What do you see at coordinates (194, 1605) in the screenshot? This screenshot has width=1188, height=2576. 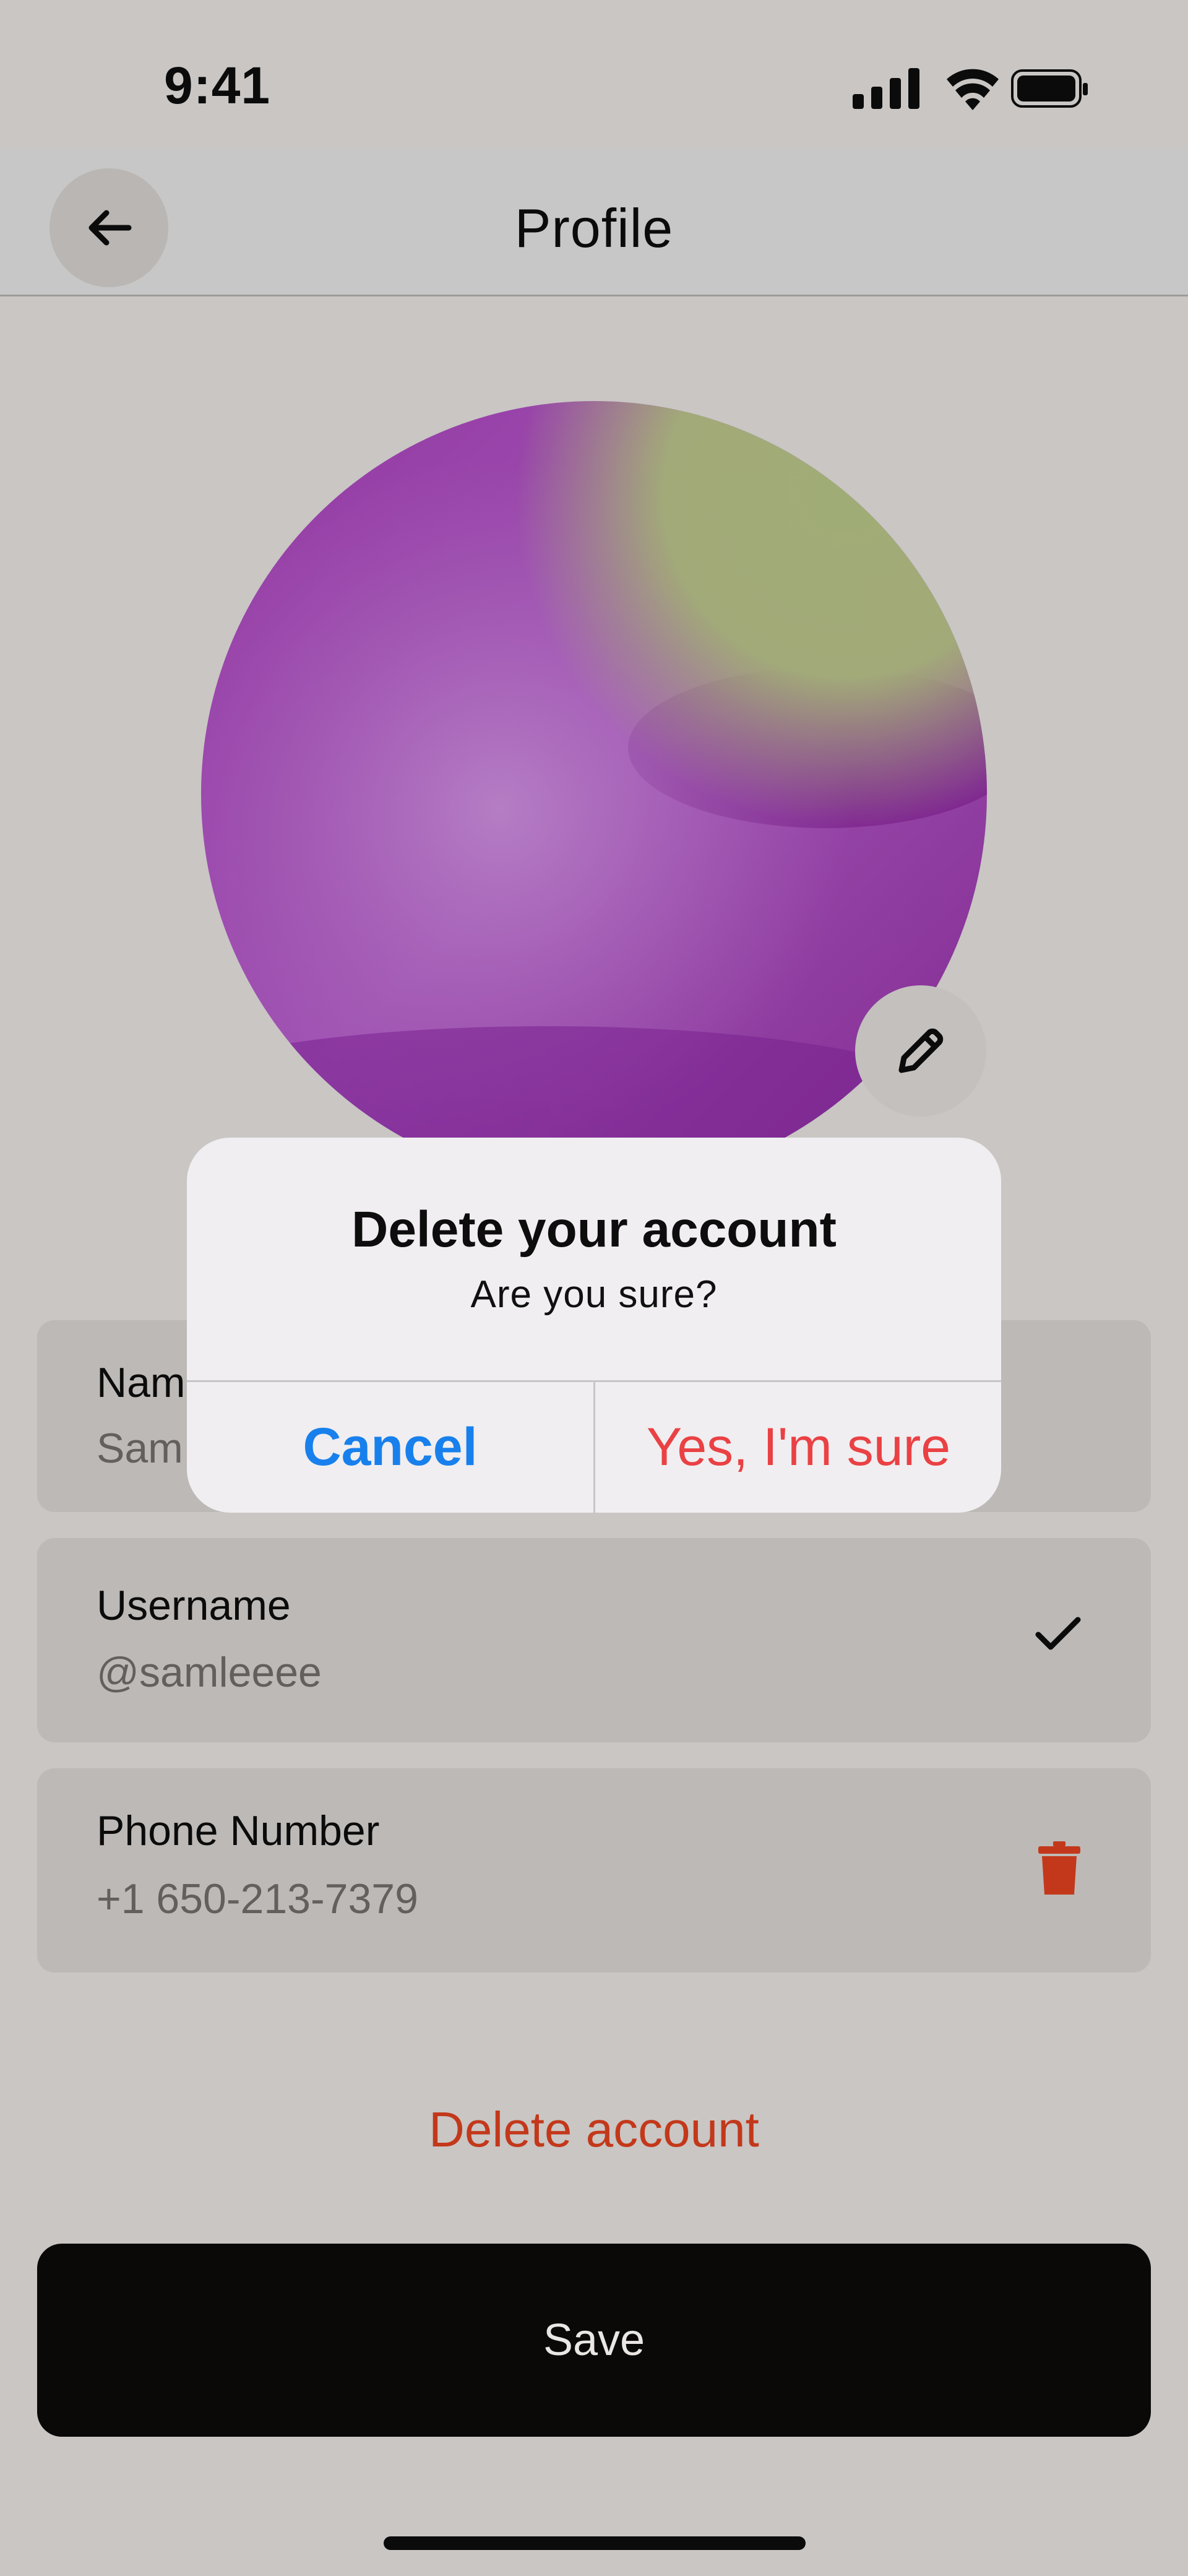 I see `username-label: Username` at bounding box center [194, 1605].